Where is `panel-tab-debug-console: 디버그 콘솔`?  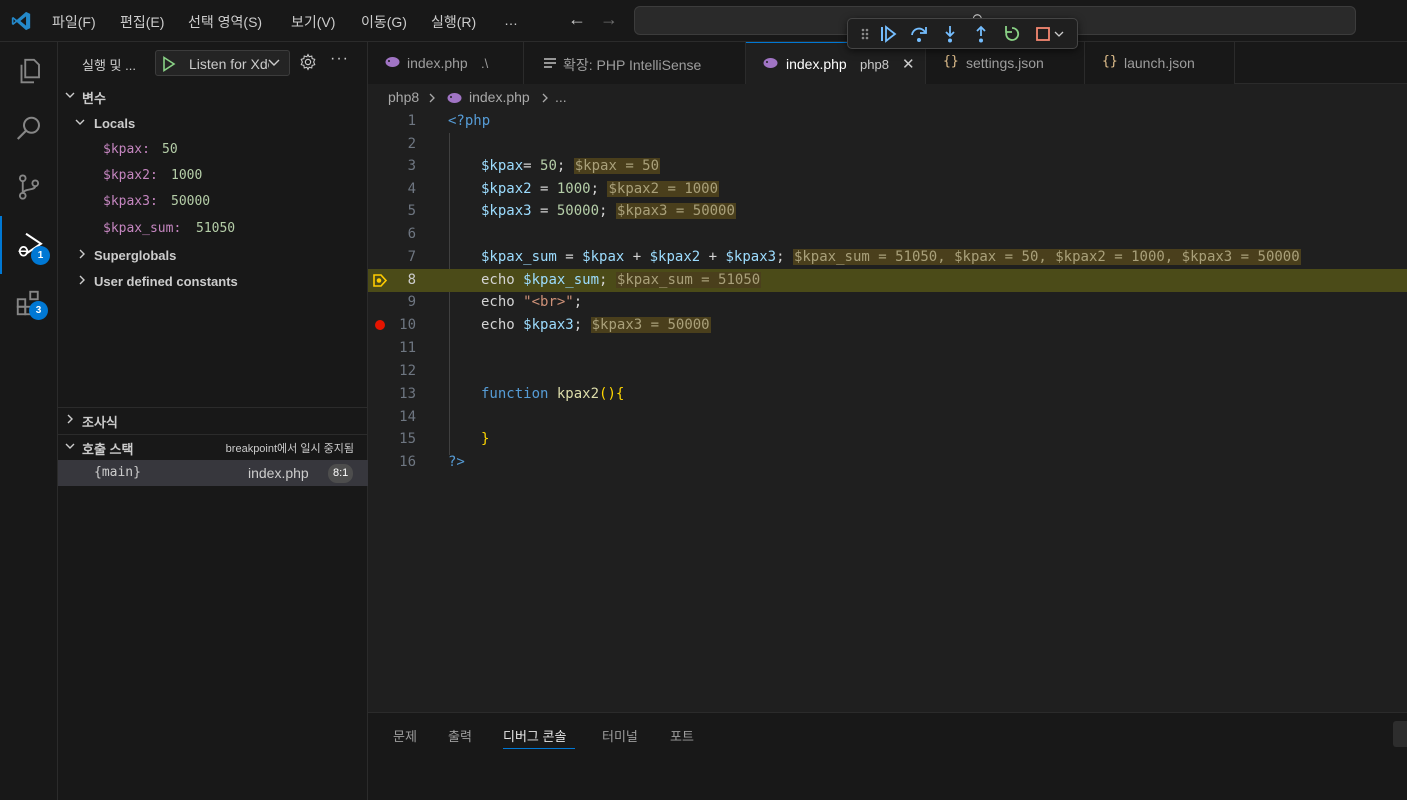 panel-tab-debug-console: 디버그 콘솔 is located at coordinates (534, 735).